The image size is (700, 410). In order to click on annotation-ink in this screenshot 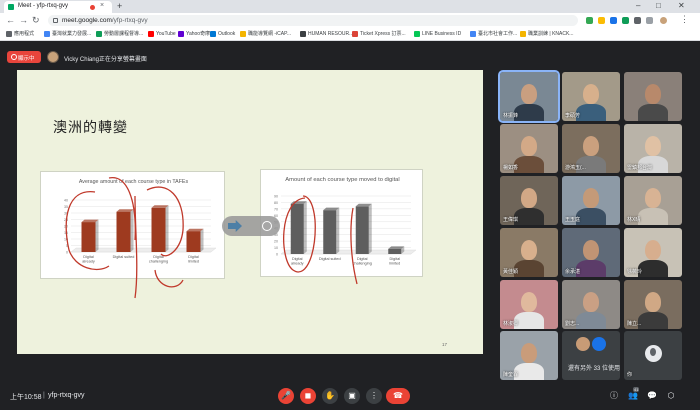, I will do `click(211, 238)`.